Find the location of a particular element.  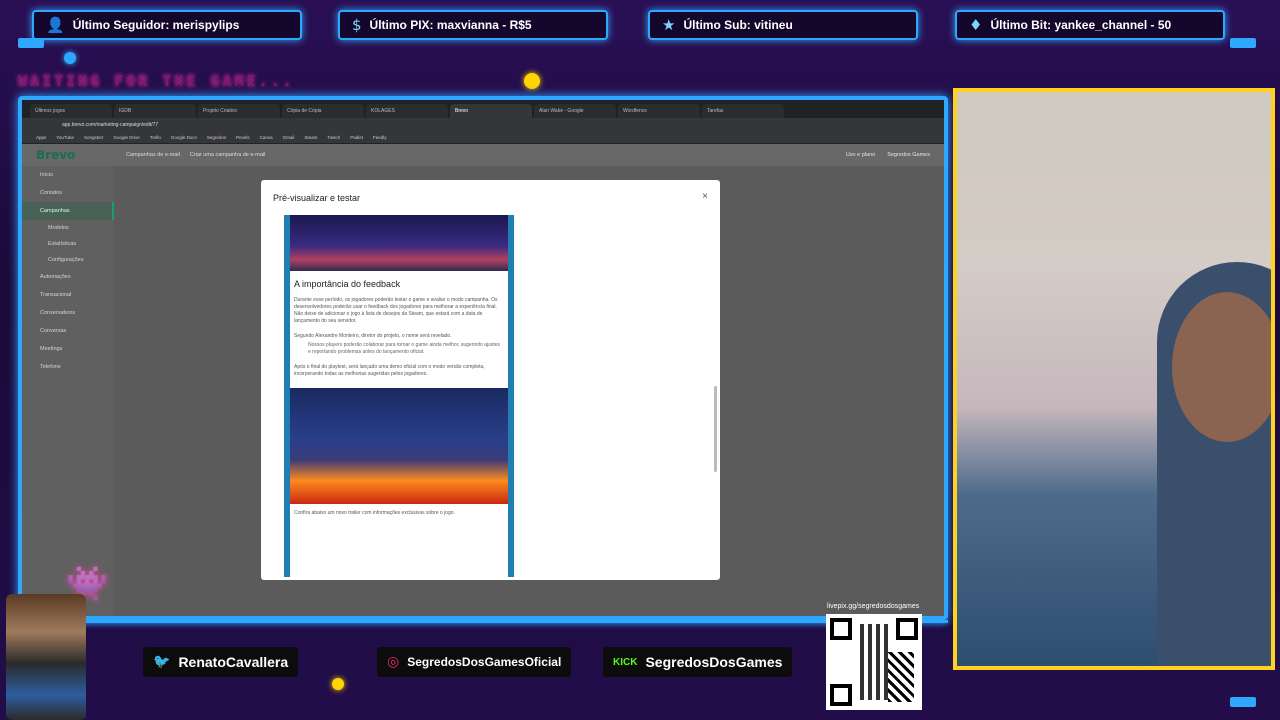

bookmark: Steam is located at coordinates (310, 137).